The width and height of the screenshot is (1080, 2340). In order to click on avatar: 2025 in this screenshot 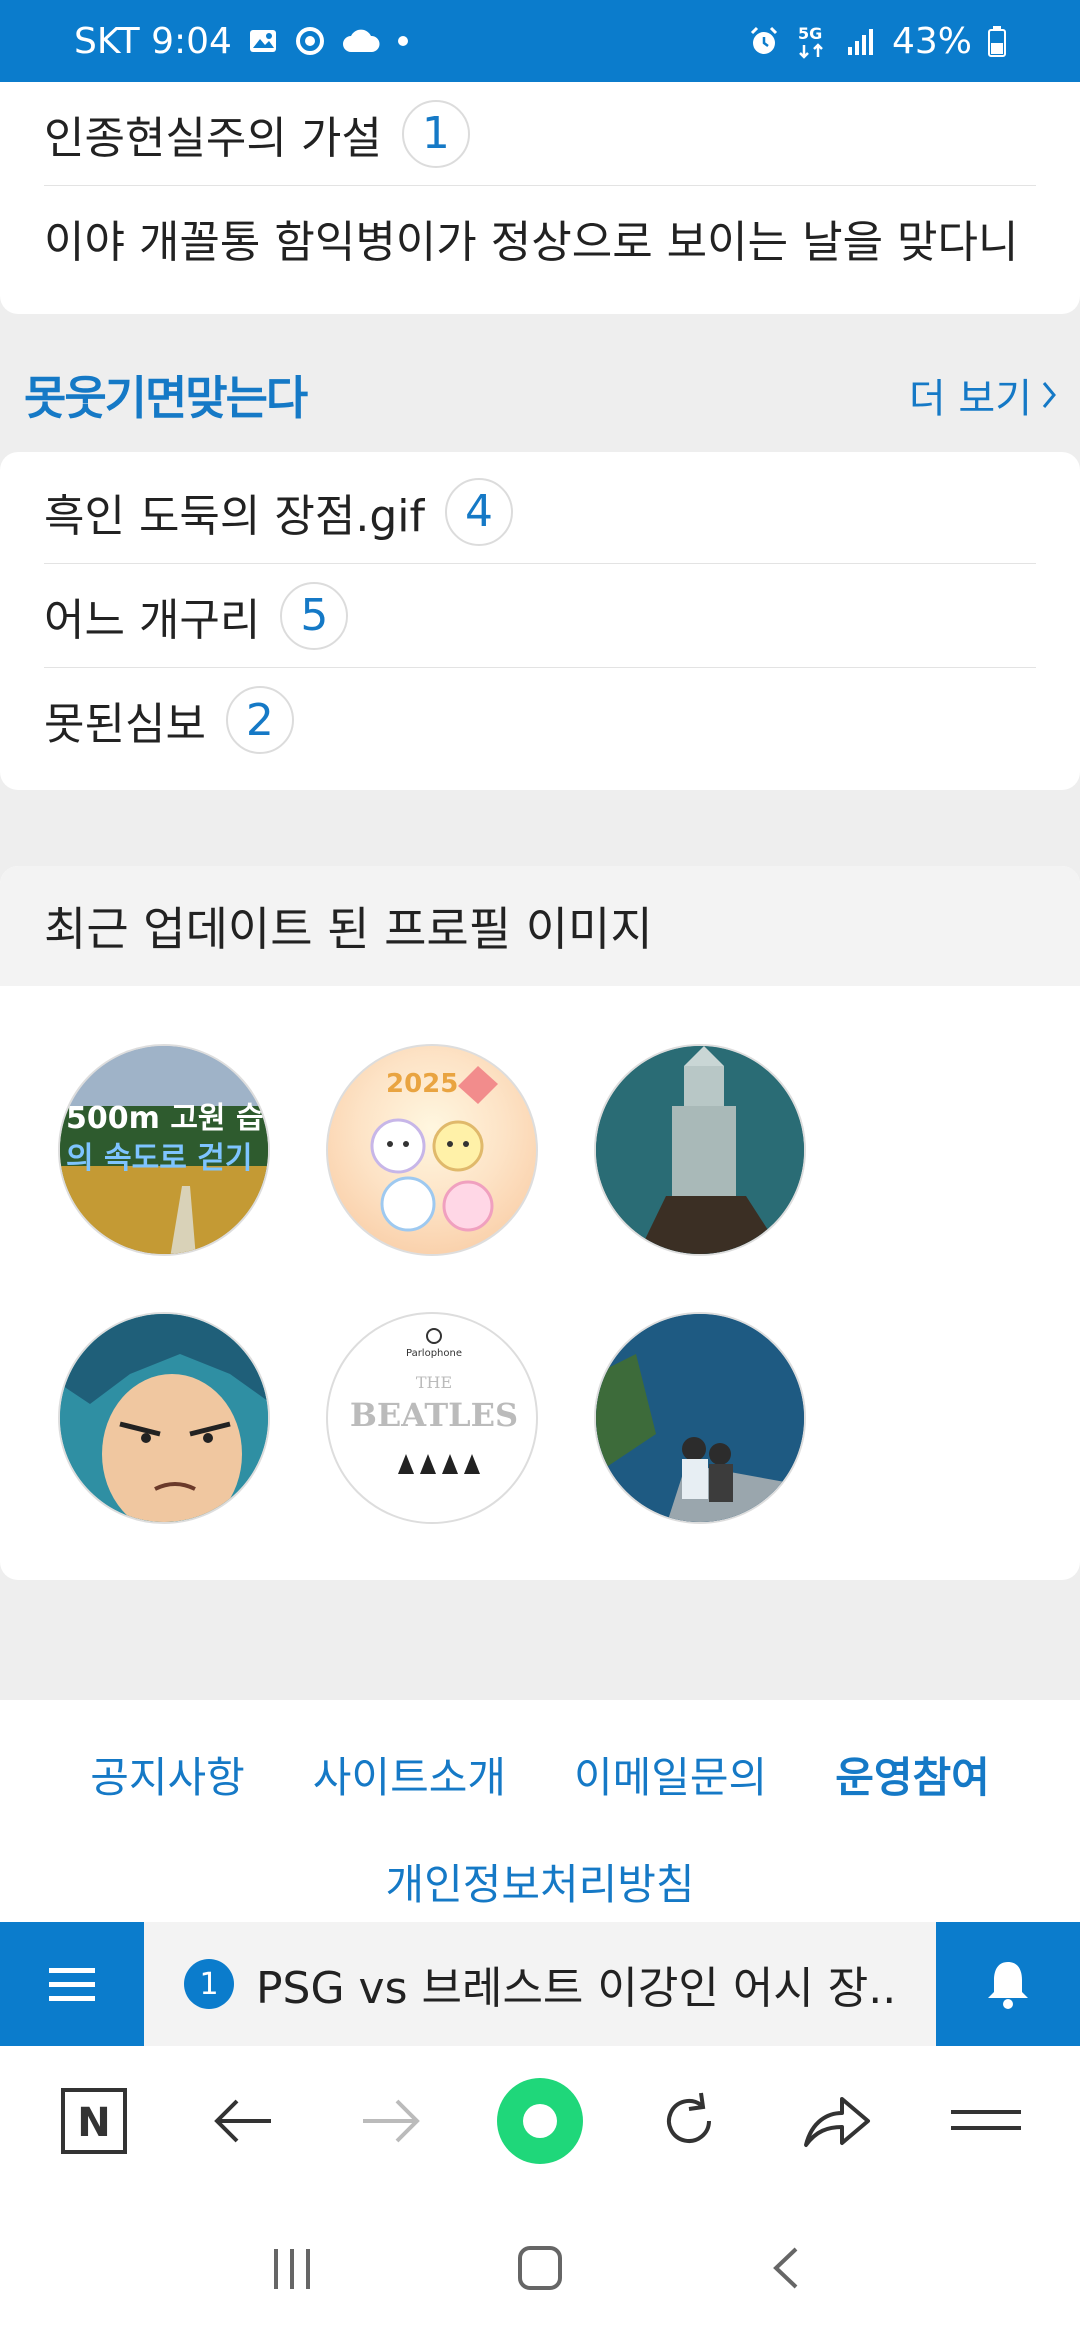, I will do `click(432, 1150)`.